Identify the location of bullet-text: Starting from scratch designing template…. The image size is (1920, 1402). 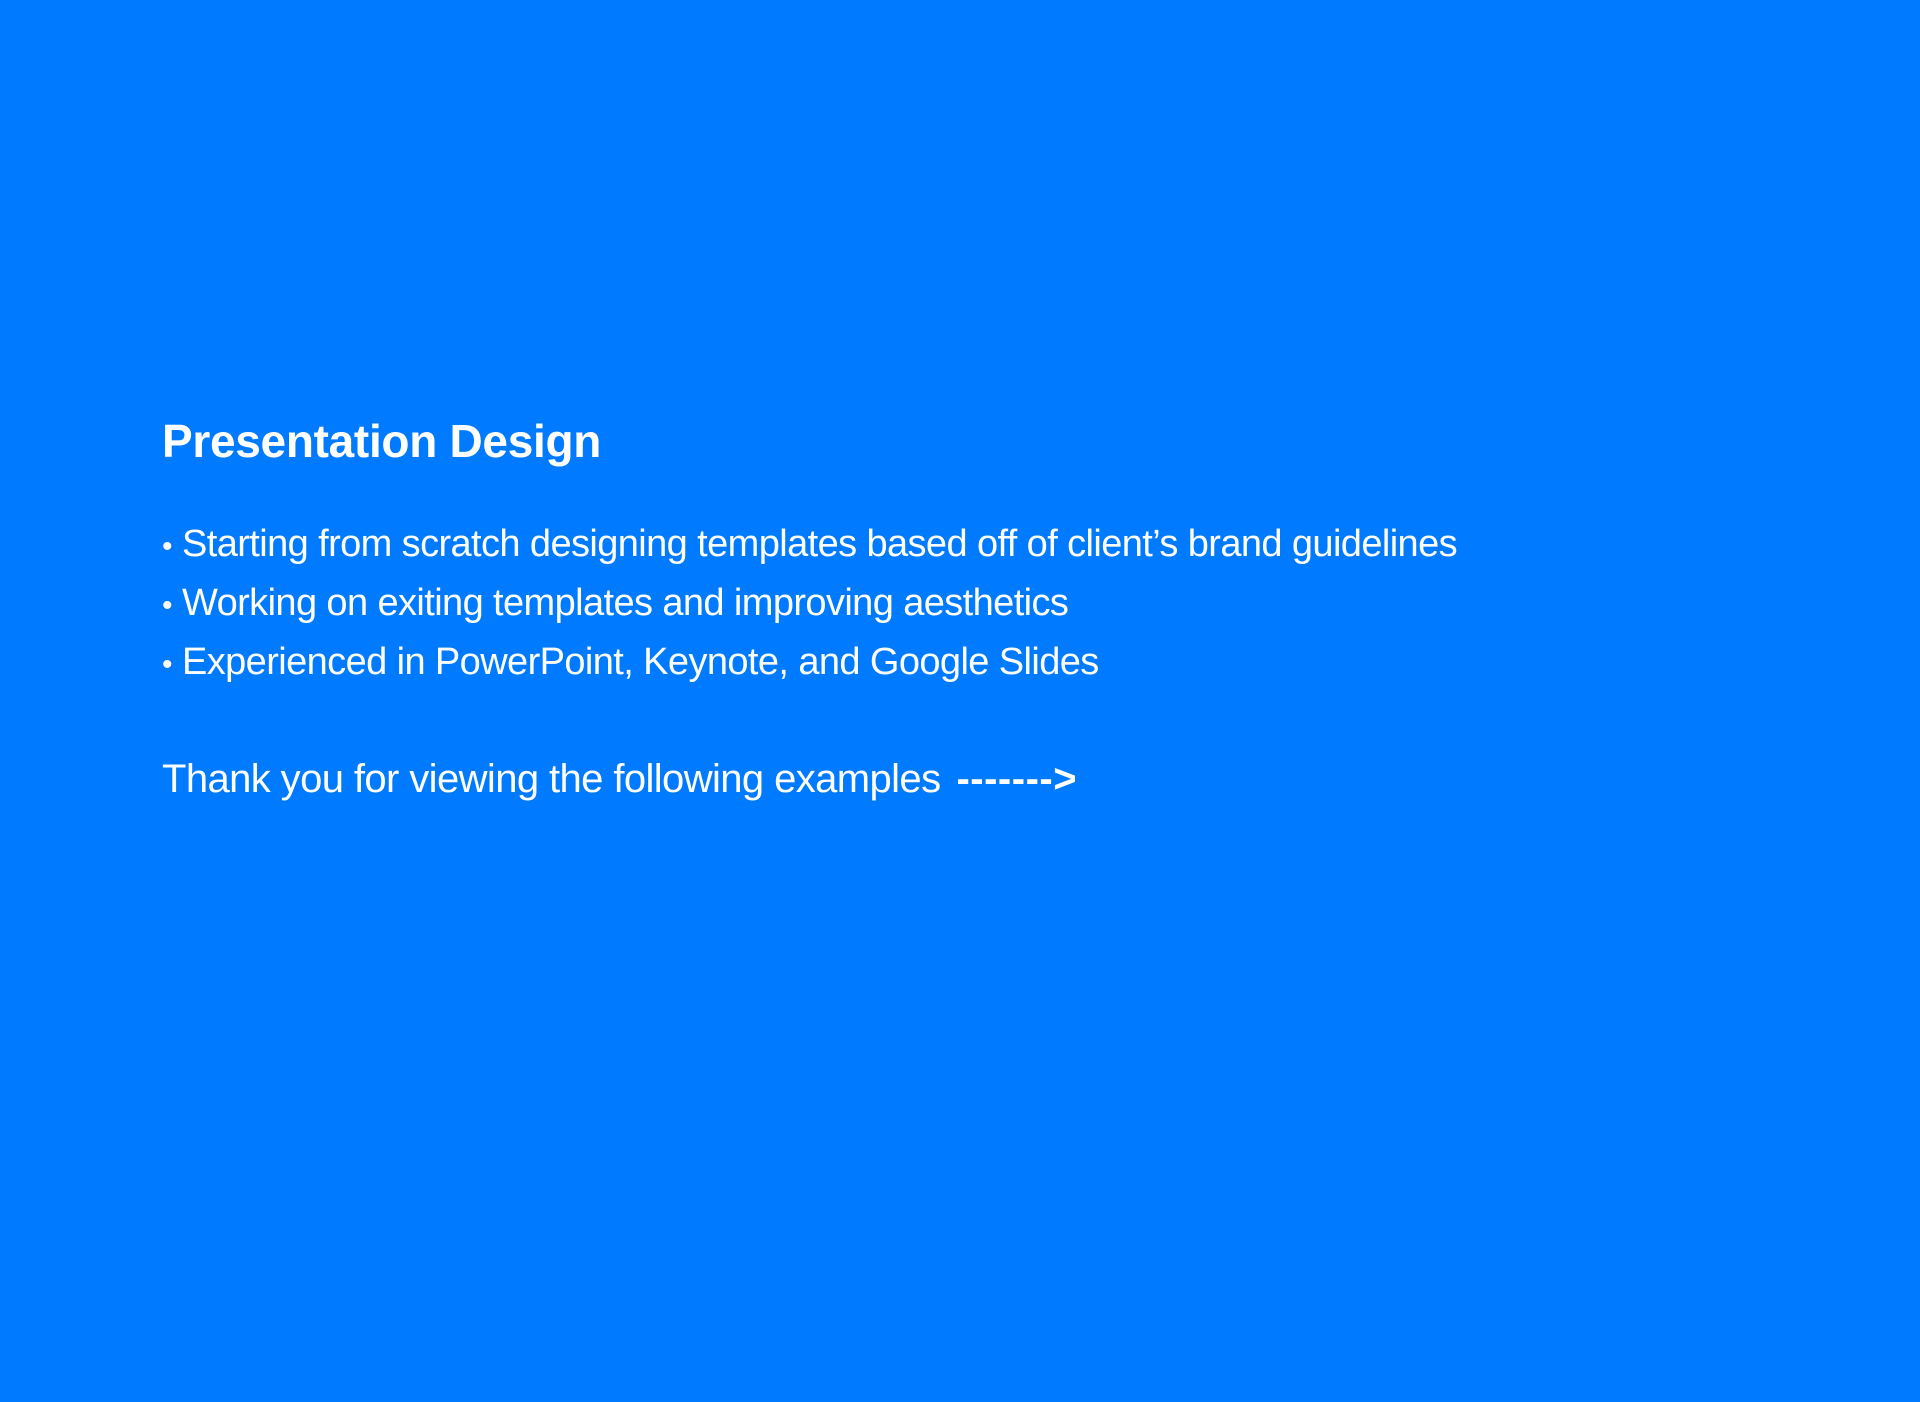
(820, 544).